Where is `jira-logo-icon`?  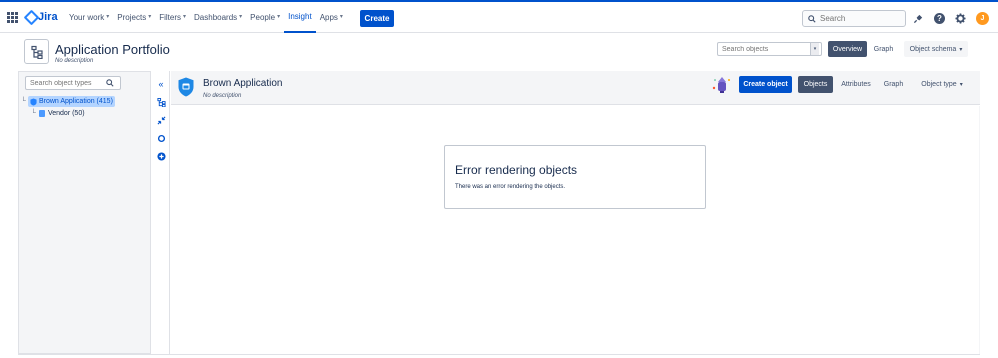
jira-logo-icon is located at coordinates (30, 17).